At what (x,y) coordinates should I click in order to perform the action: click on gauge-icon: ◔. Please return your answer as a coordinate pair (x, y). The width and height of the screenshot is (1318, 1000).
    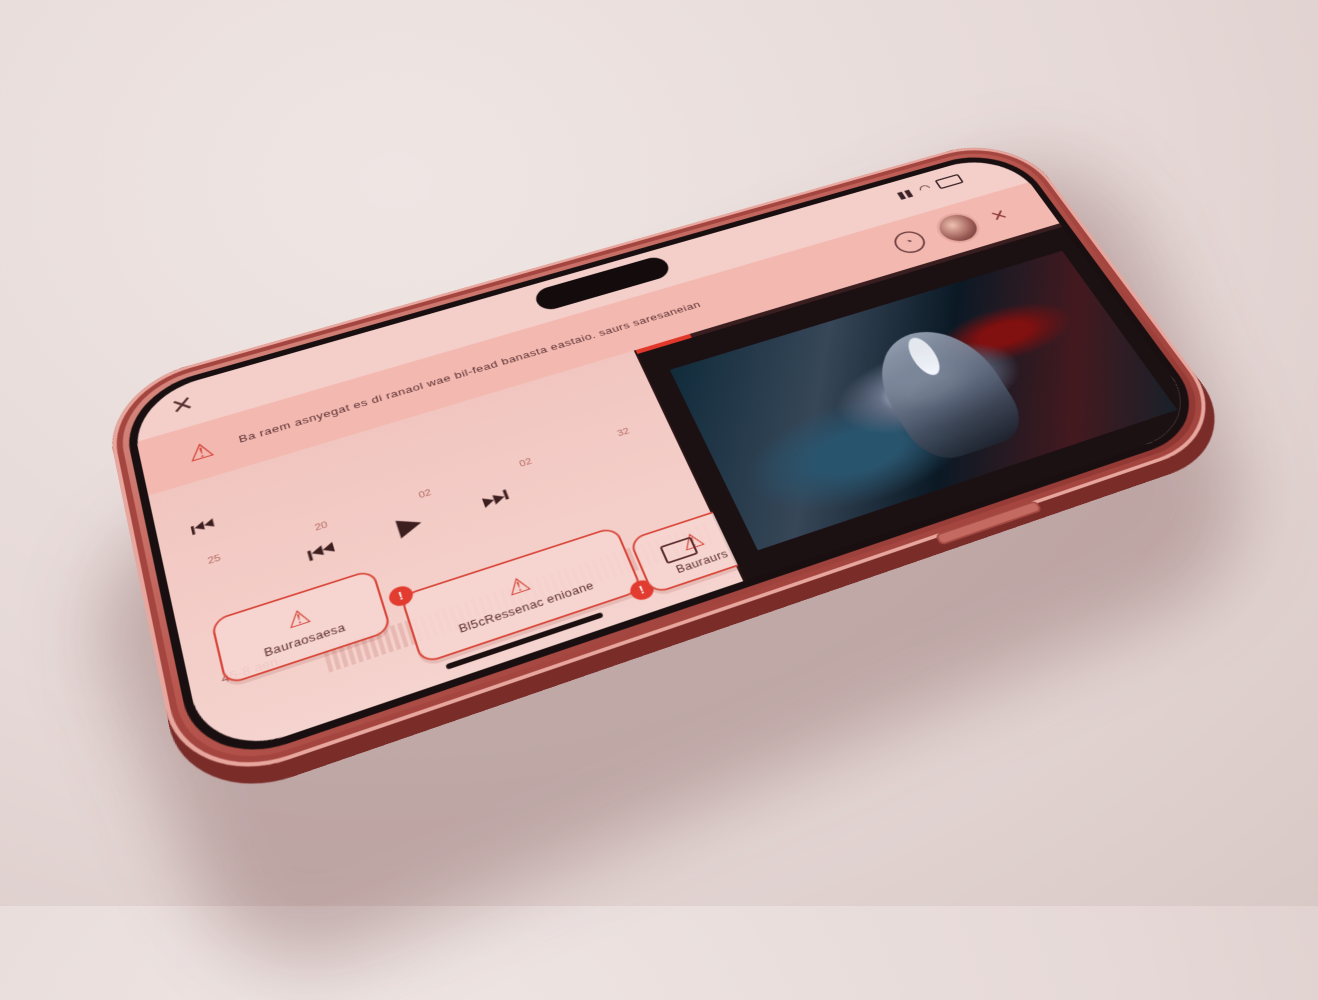
    Looking at the image, I should click on (909, 242).